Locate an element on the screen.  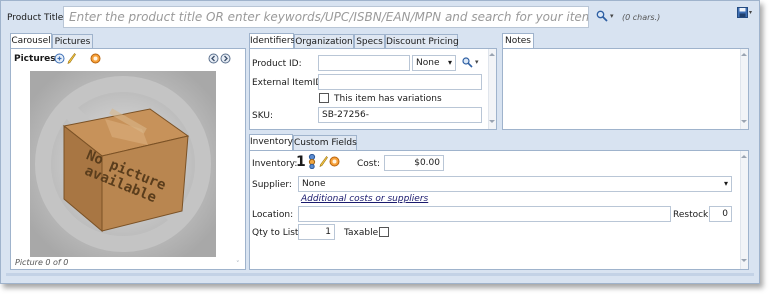
qty-to-list-label: Qty to List: is located at coordinates (277, 233).